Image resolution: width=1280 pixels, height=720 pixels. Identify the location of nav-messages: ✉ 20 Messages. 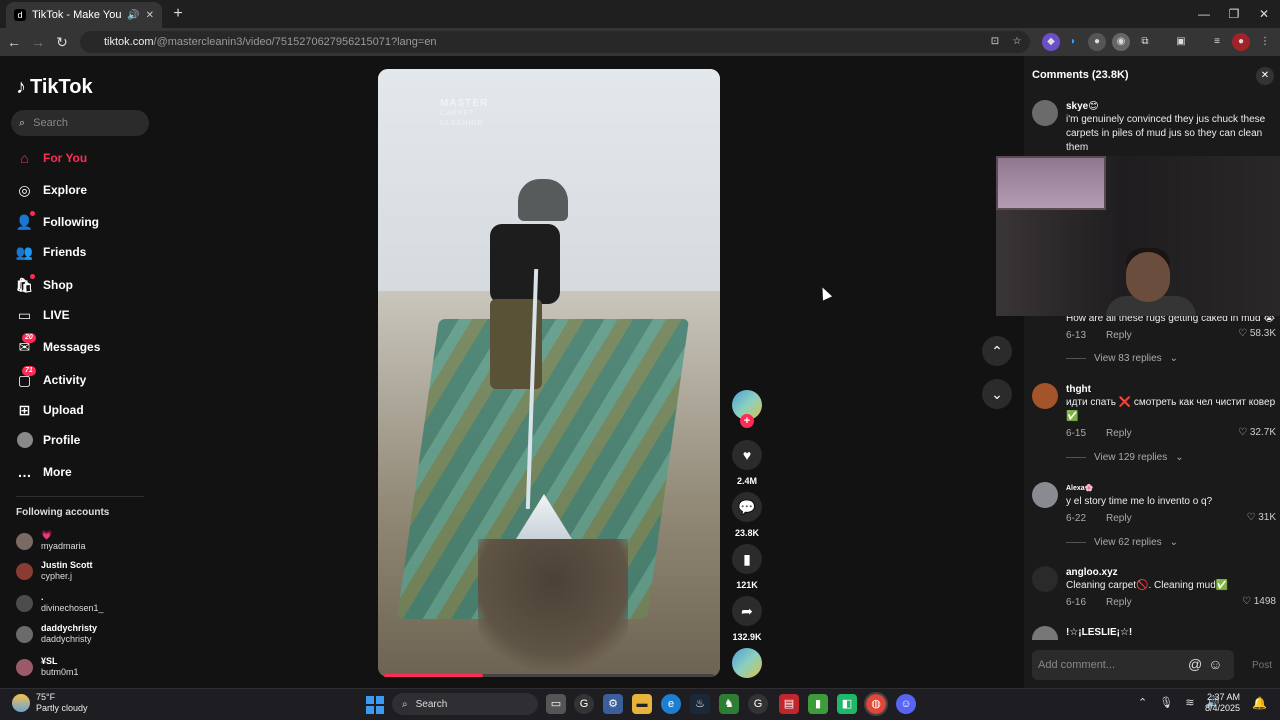
(58, 345).